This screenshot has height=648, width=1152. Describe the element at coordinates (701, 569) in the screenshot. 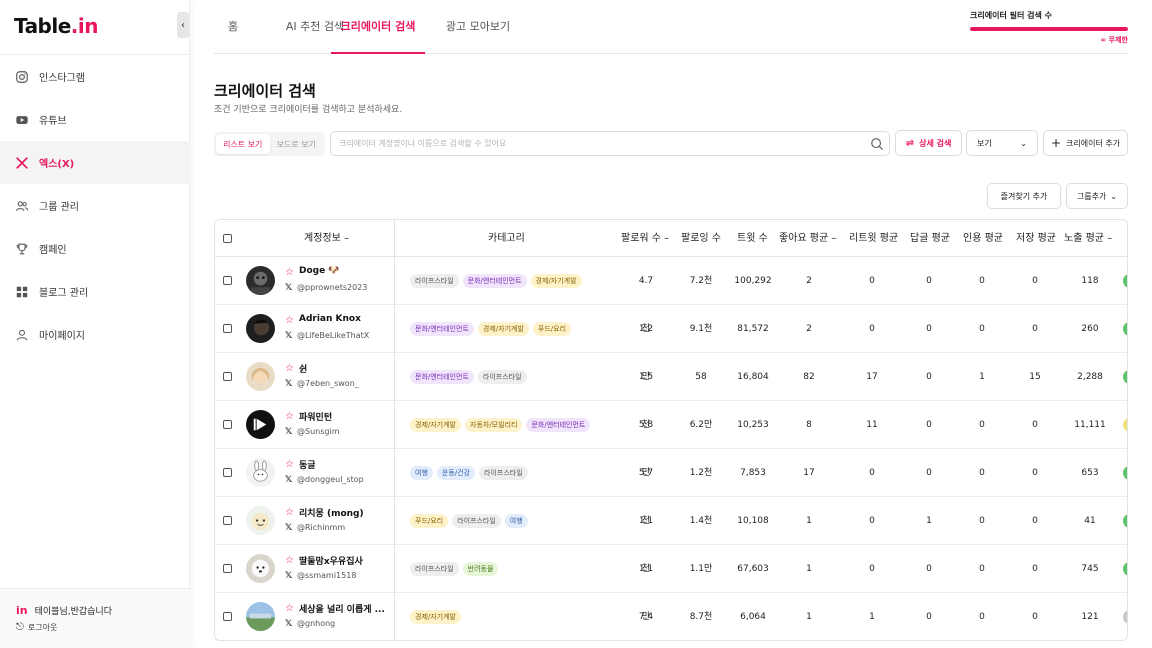

I see `cell-following: 1.1만` at that location.